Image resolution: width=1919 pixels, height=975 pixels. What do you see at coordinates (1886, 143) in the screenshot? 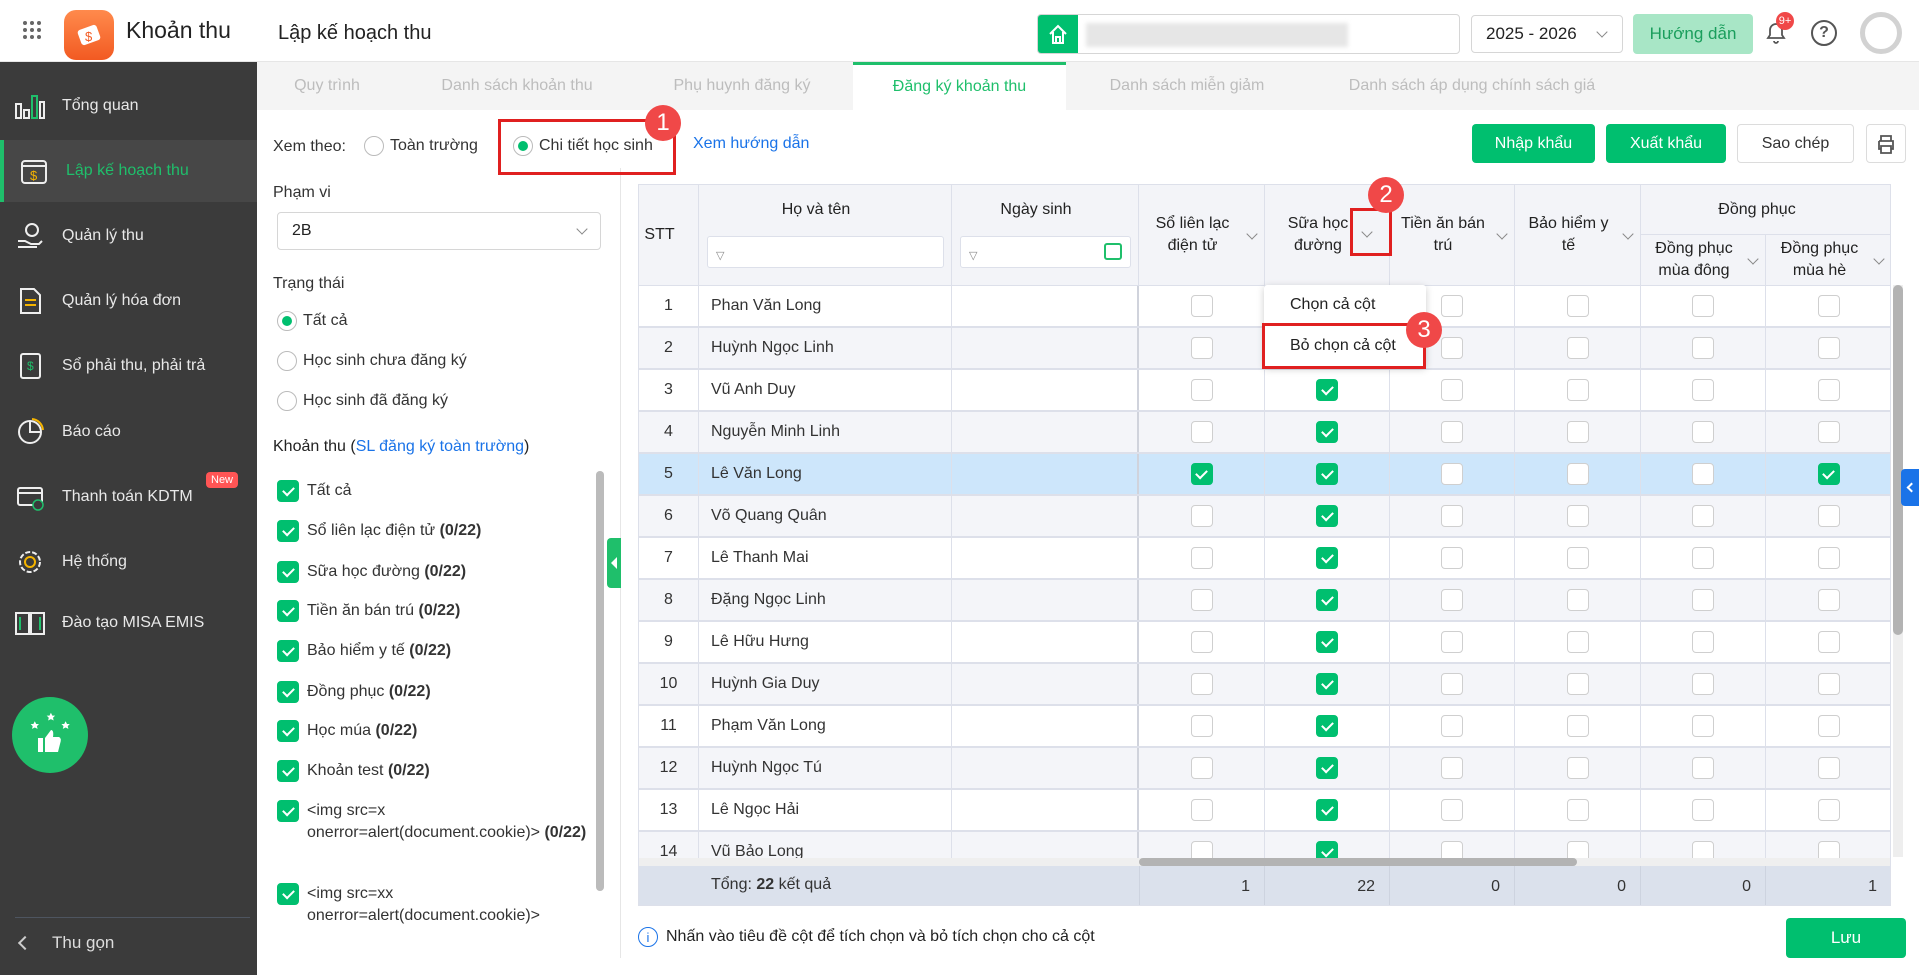
I see `print-button` at bounding box center [1886, 143].